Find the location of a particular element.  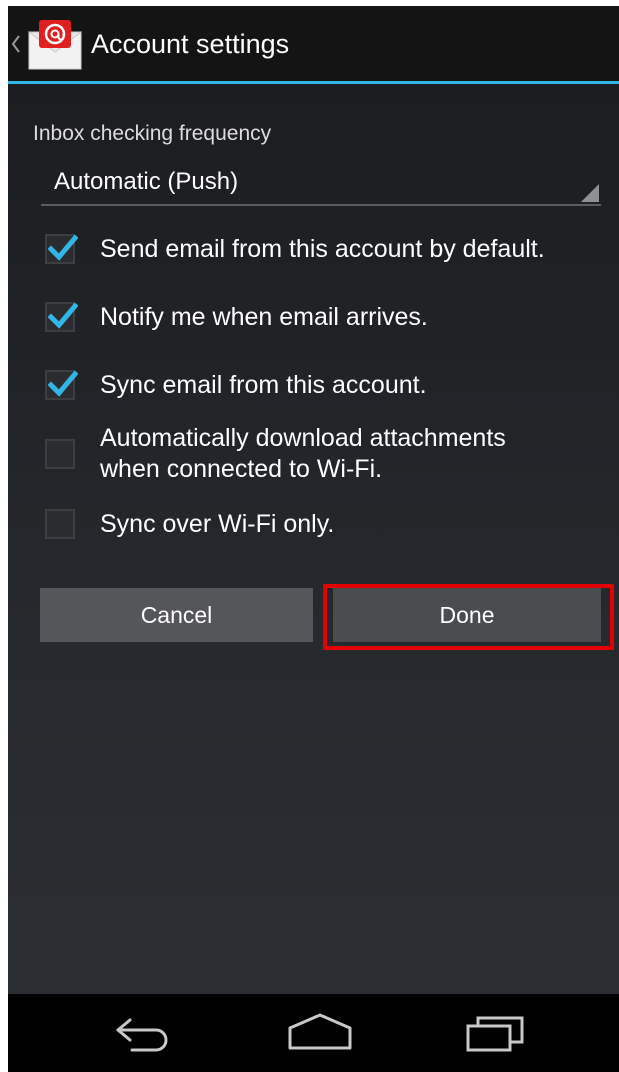

option-send-default: Send email from this account by default. is located at coordinates (328, 250).